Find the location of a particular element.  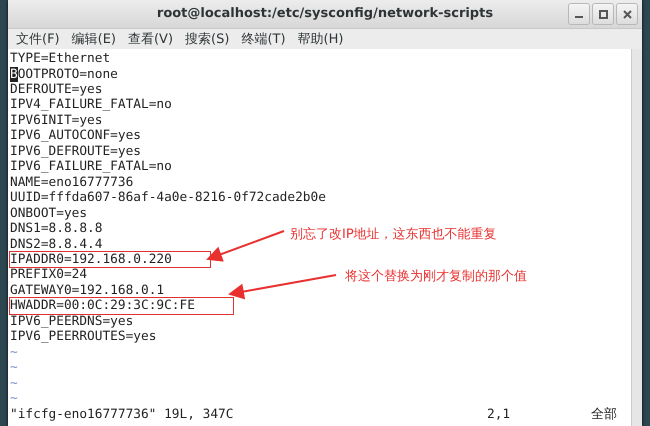

menu-item: 帮助(H) is located at coordinates (321, 39).